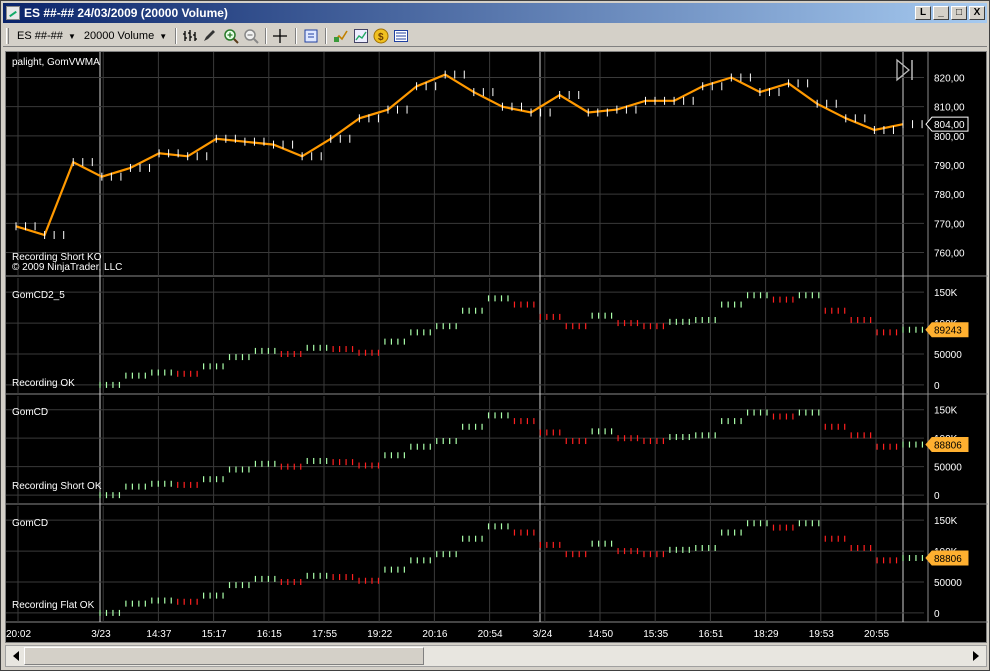 Image resolution: width=990 pixels, height=671 pixels. I want to click on chart-toolbar: ES ##-## ▼ 20000 Volume ▼ $, so click(495, 36).